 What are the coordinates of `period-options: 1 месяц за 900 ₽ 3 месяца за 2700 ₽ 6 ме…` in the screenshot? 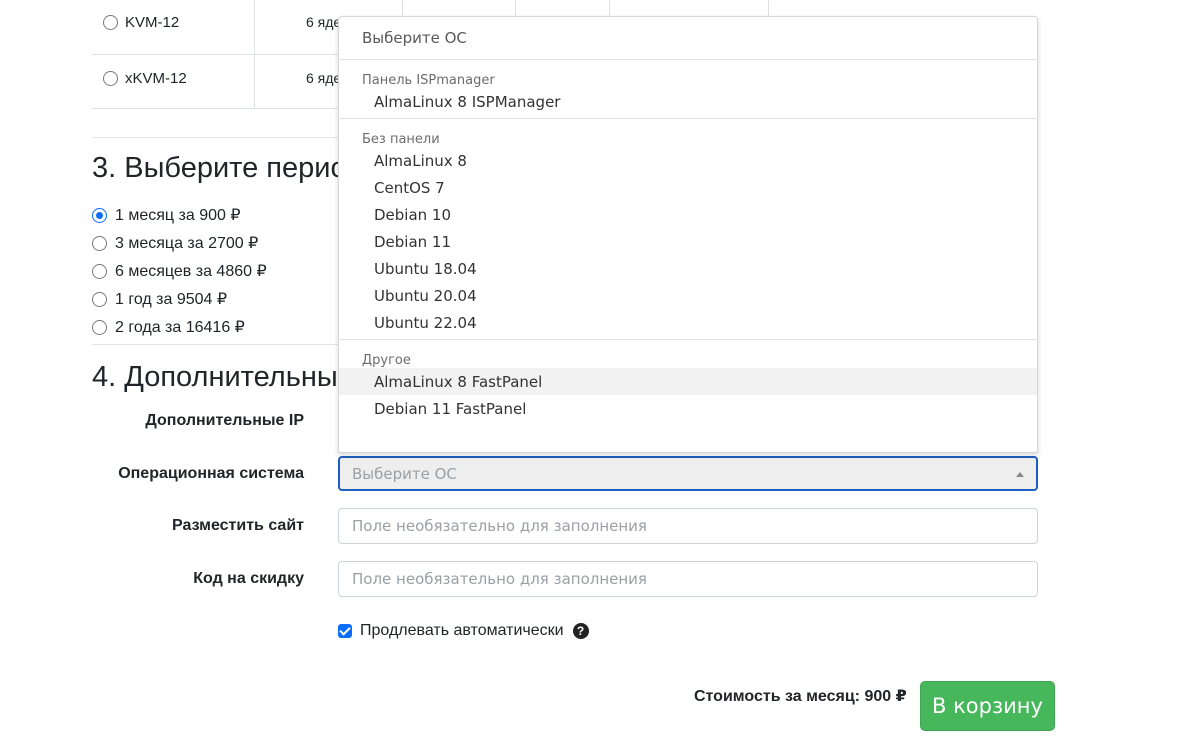 It's located at (179, 271).